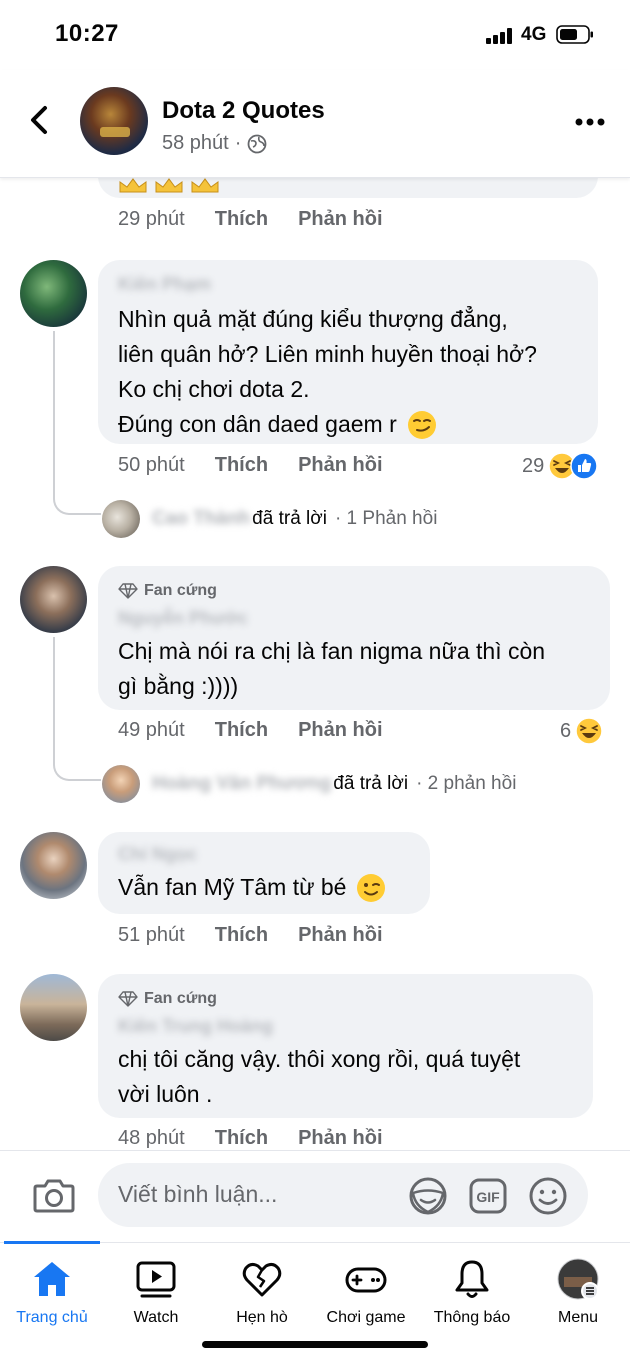 The image size is (630, 1364). Describe the element at coordinates (243, 111) in the screenshot. I see `page-title: Dota 2 Quotes` at that location.